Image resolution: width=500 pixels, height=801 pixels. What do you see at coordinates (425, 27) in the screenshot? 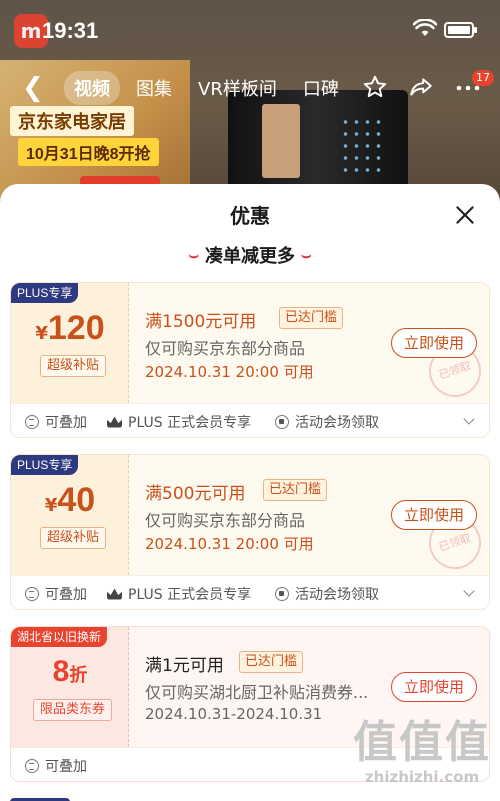
I see `wifi-icon` at bounding box center [425, 27].